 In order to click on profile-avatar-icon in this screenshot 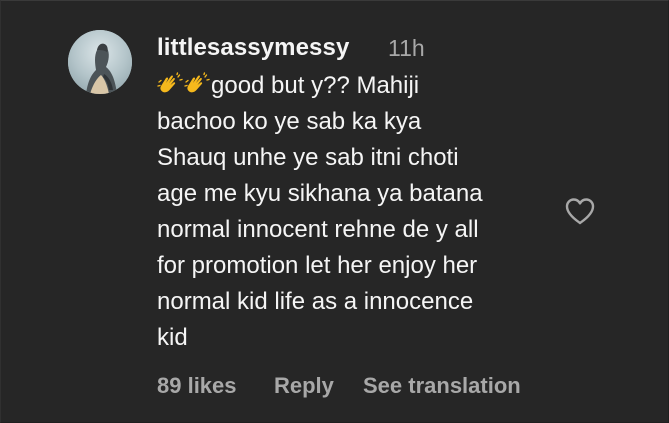, I will do `click(100, 62)`.